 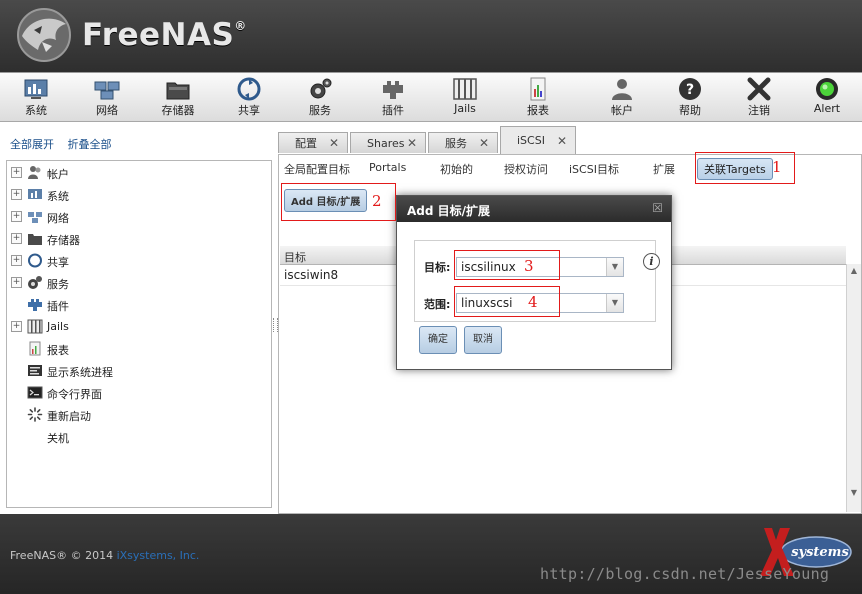 I want to click on sidebar-item-process-list: 显示系统进程, so click(x=137, y=371).